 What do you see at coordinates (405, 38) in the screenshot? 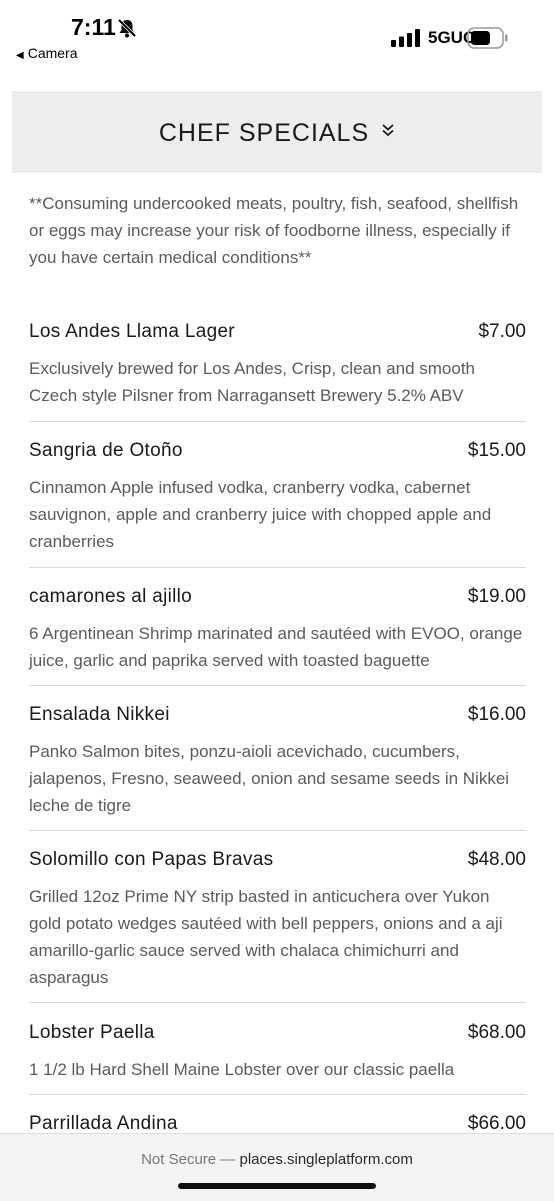
I see `cellular-signal-icon` at bounding box center [405, 38].